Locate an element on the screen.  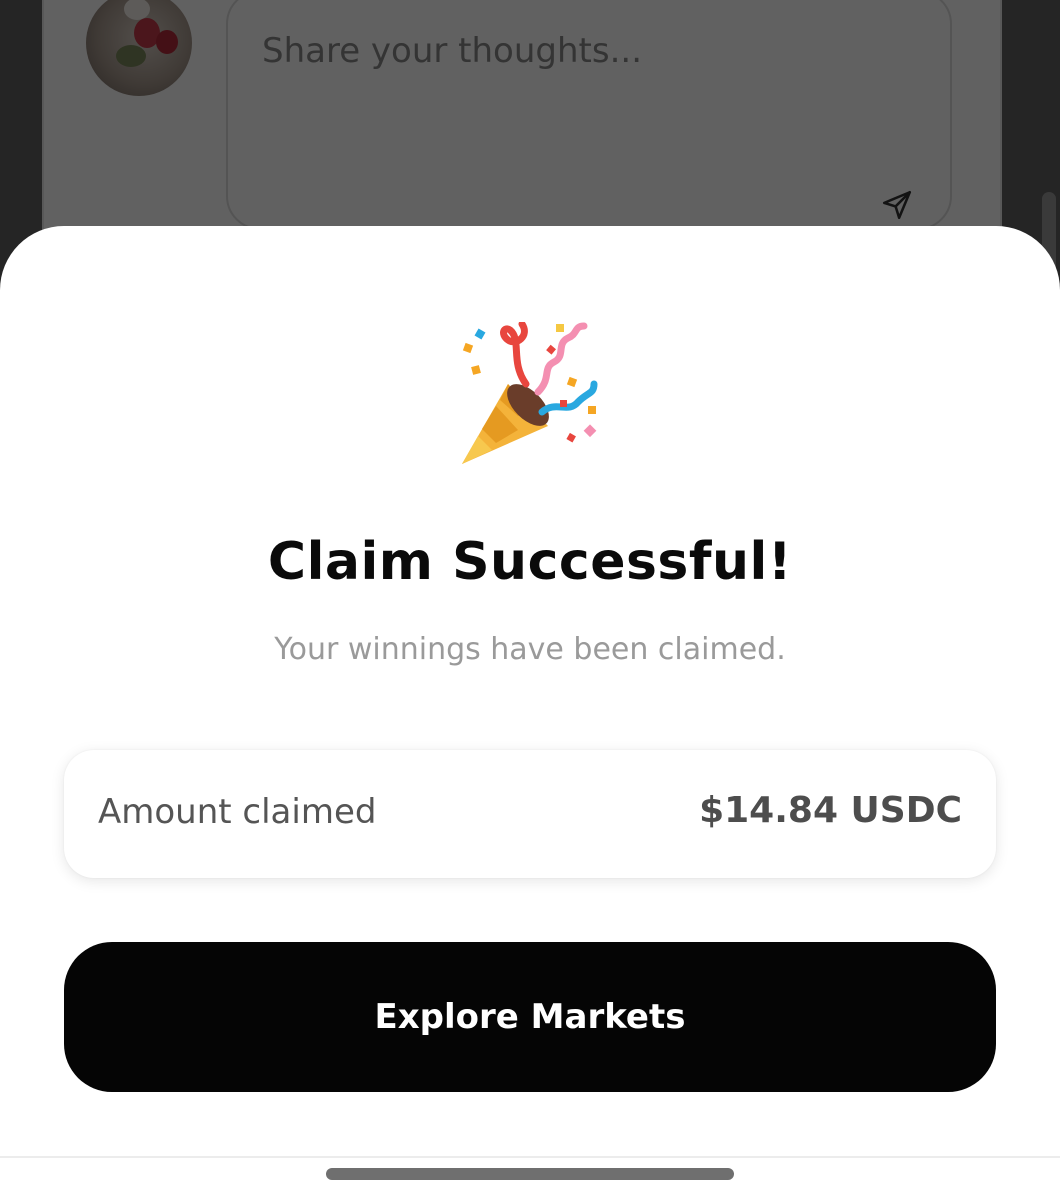
success-title: Claim Successful! is located at coordinates (530, 562).